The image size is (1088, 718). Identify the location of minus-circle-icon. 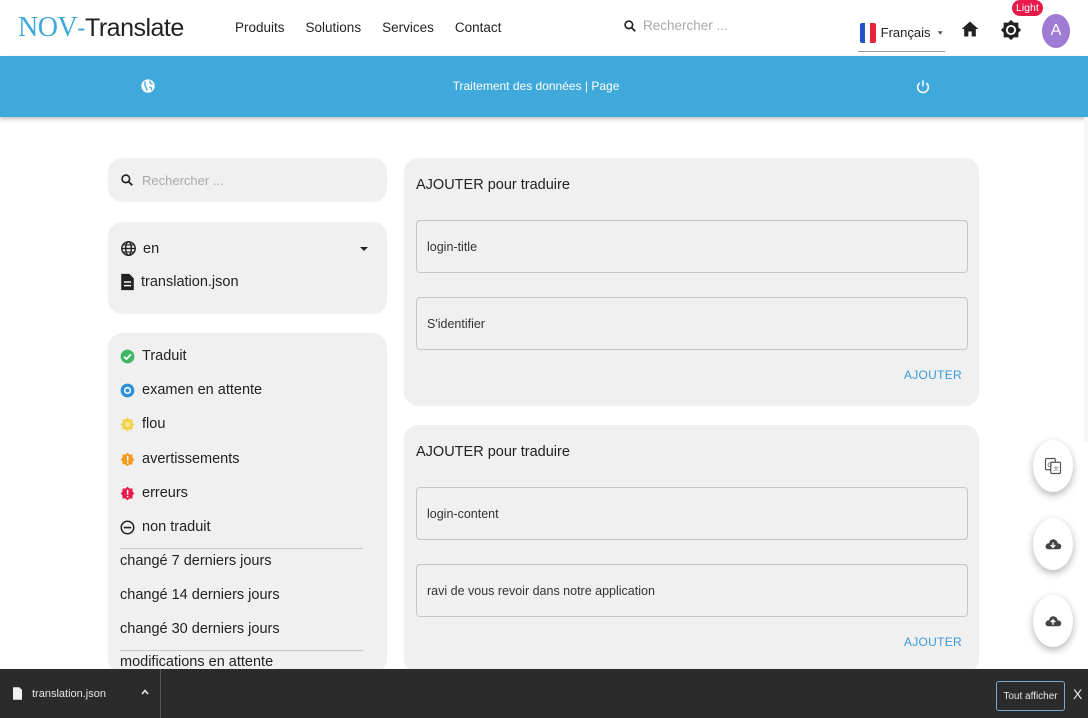
(127, 527).